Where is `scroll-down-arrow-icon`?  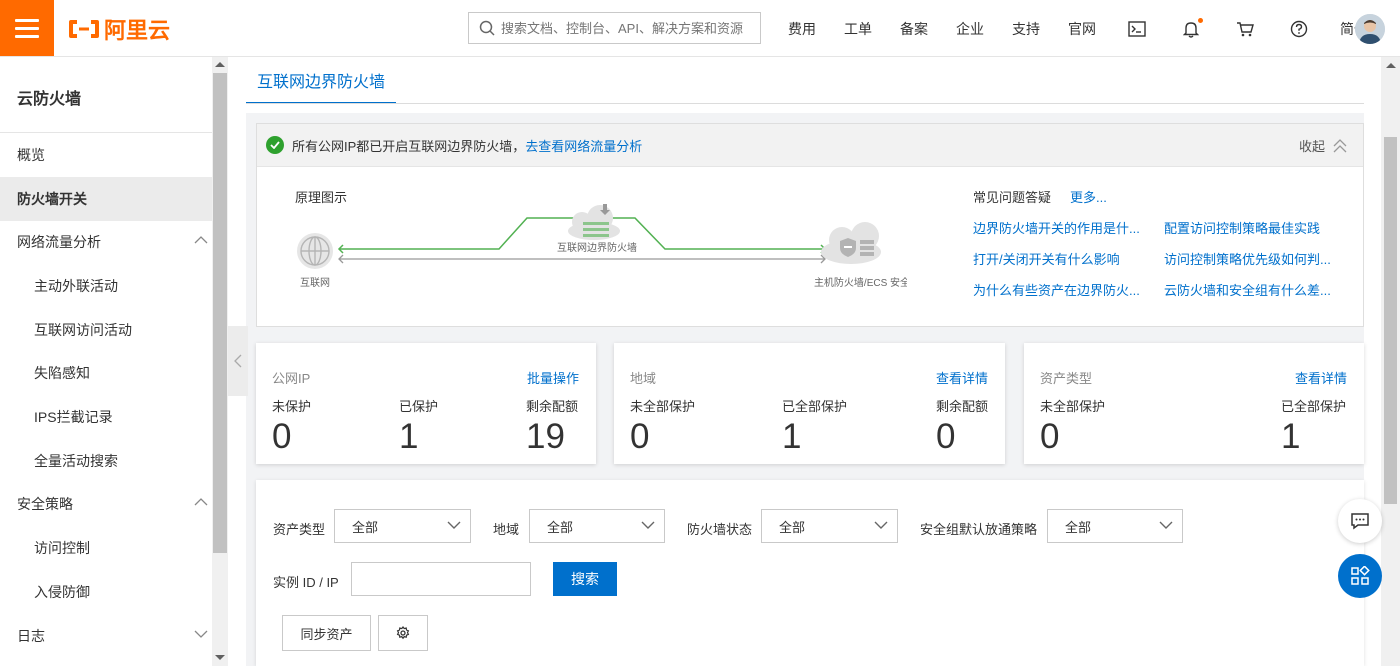 scroll-down-arrow-icon is located at coordinates (220, 657).